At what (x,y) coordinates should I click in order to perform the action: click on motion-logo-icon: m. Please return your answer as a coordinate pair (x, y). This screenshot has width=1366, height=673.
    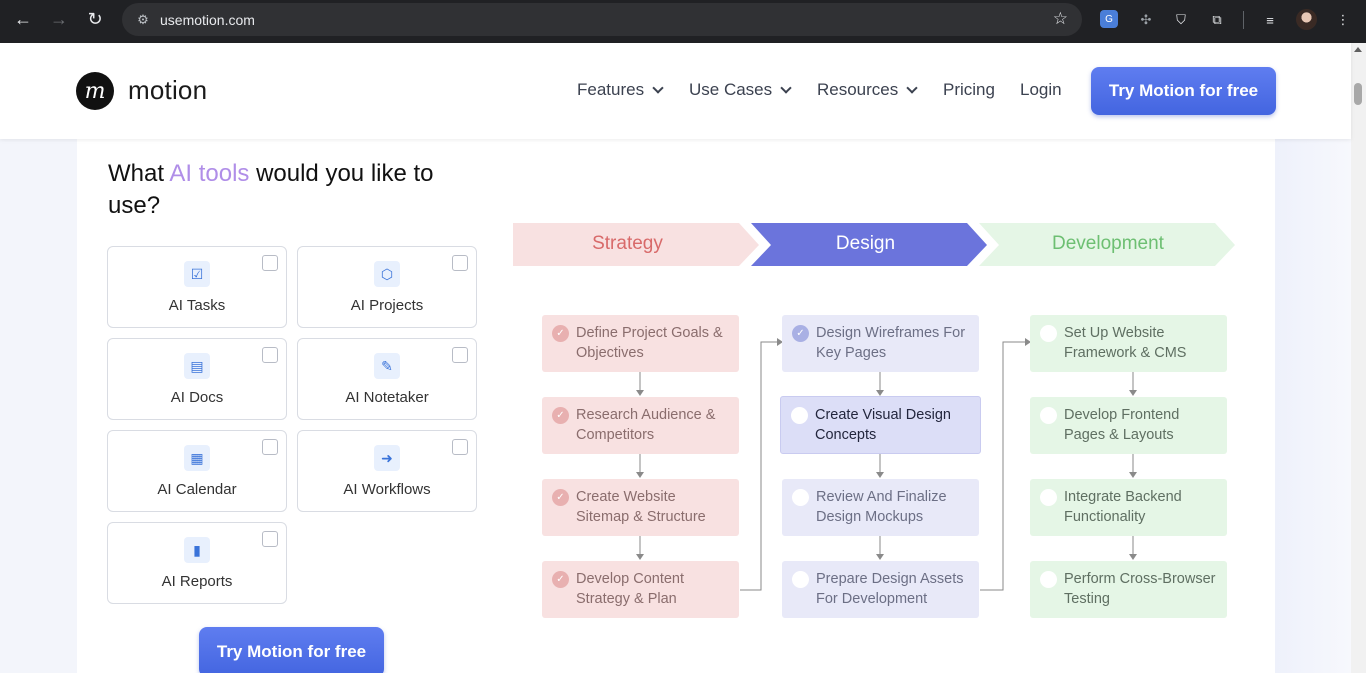
    Looking at the image, I should click on (95, 91).